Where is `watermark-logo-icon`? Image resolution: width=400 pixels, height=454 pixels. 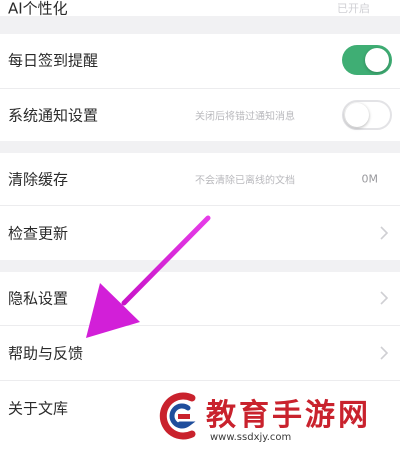
watermark-logo-icon is located at coordinates (177, 416).